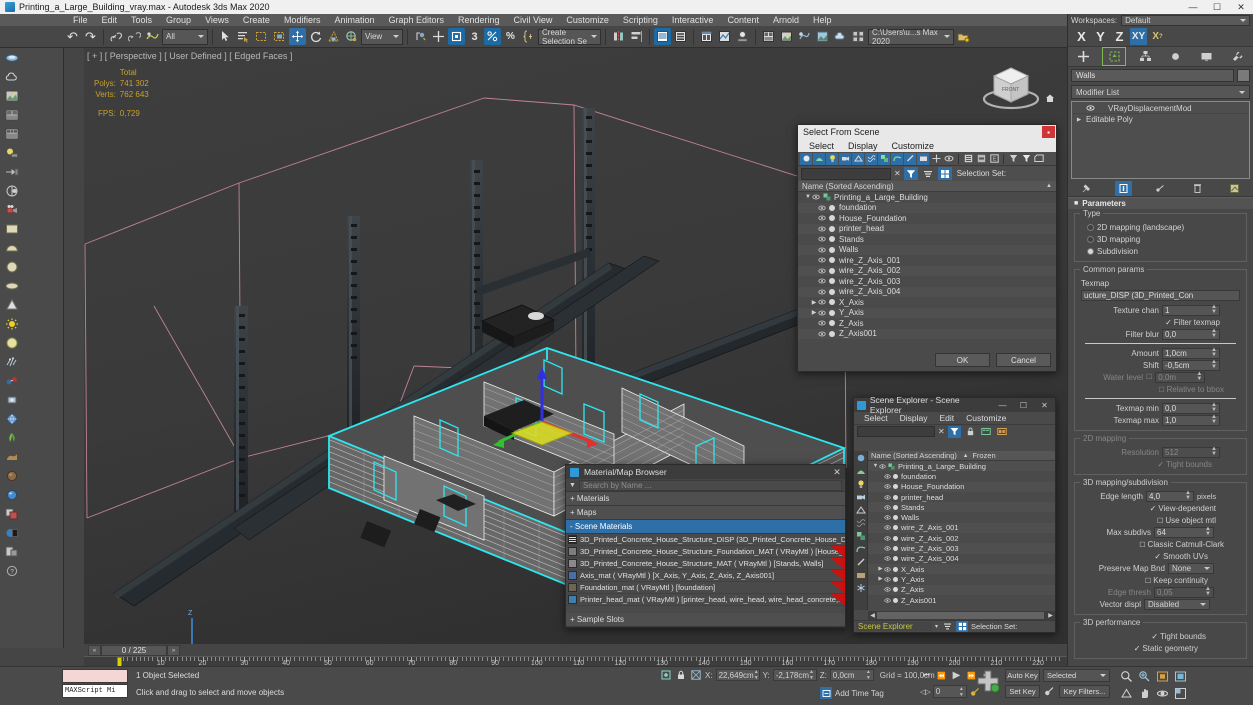  What do you see at coordinates (420, 36) in the screenshot?
I see `use-pivot-point-center-icon` at bounding box center [420, 36].